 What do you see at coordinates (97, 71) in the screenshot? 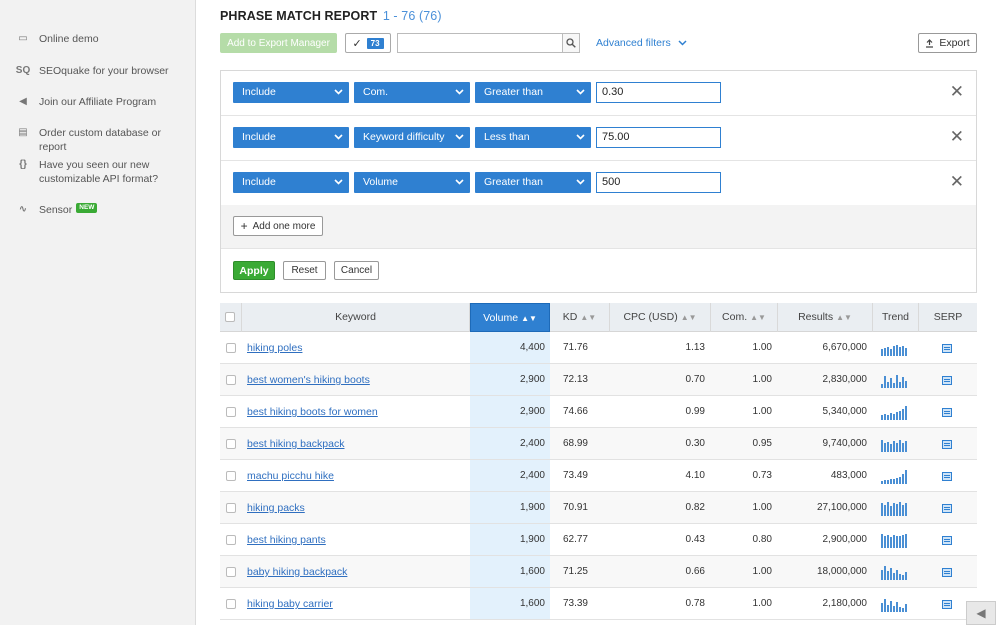
I see `sidebar-item-1: SQ SEOquake for your browser` at bounding box center [97, 71].